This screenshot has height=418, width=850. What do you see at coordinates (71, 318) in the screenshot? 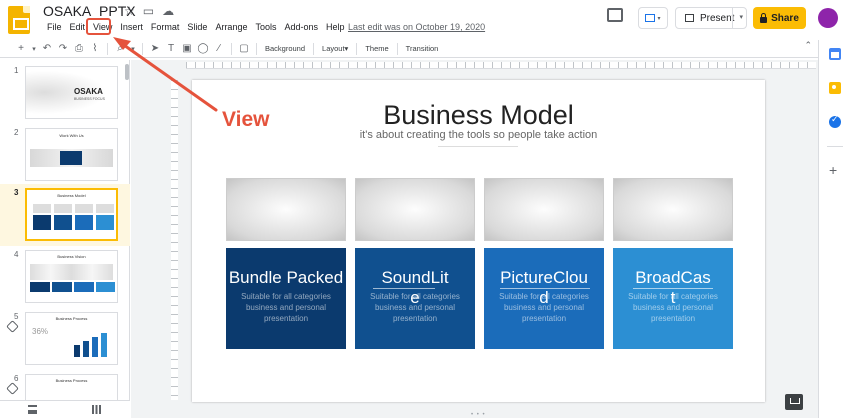
I see `thumbnail-title: Business Process` at bounding box center [71, 318].